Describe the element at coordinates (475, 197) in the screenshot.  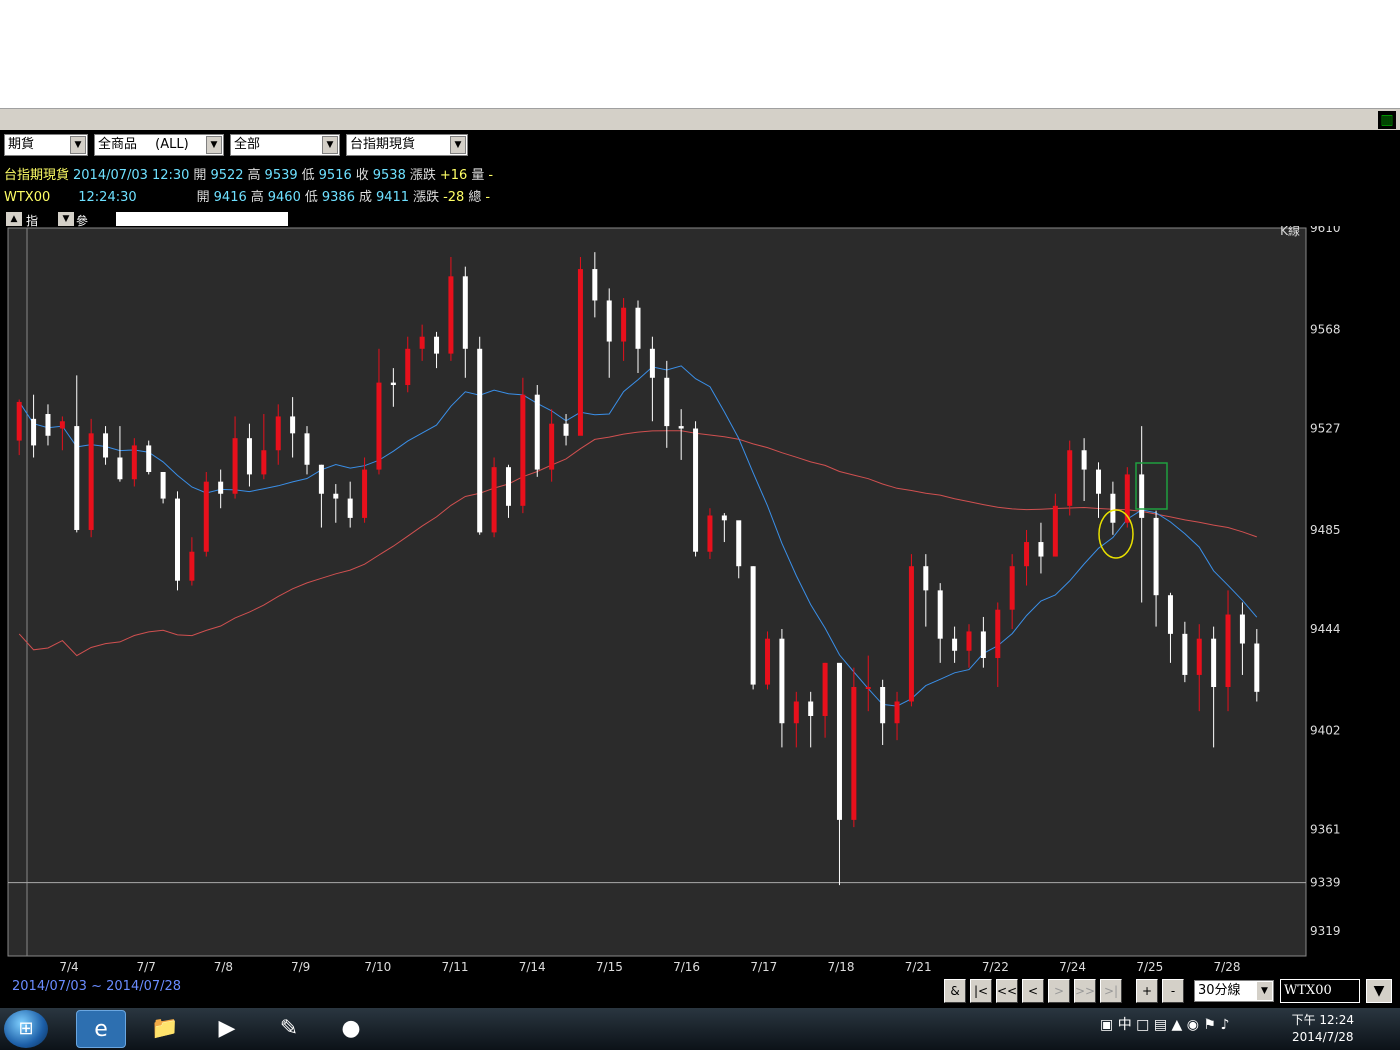
I see `volume-label: 總` at that location.